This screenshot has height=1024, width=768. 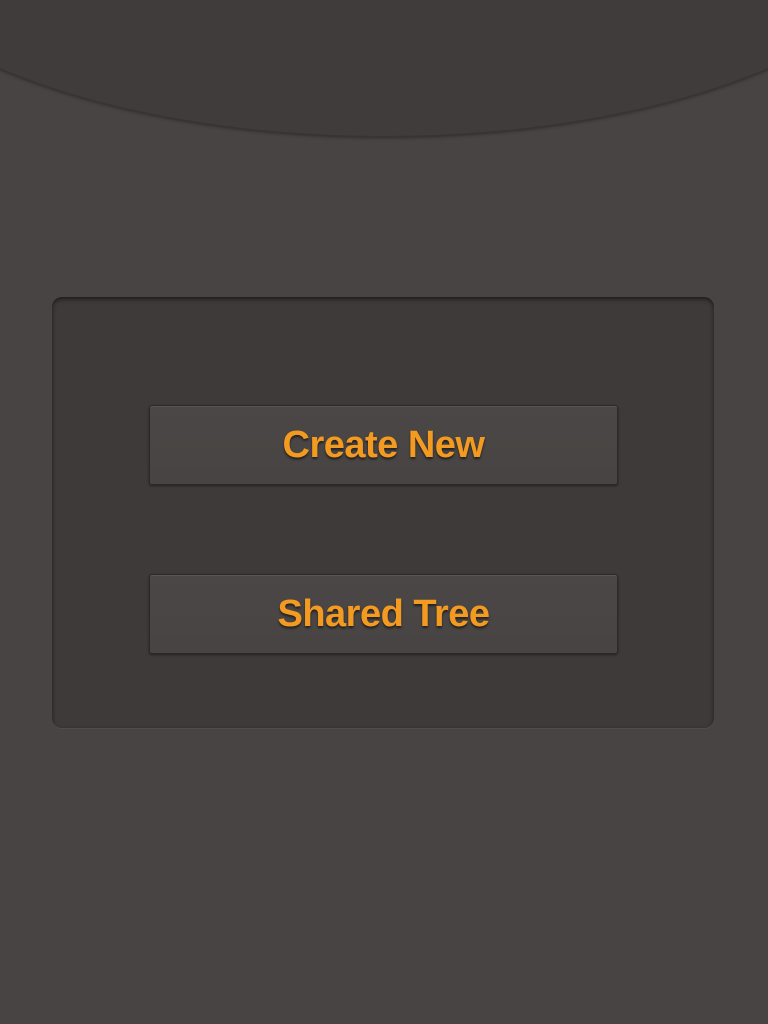 I want to click on create-new-button: Create New, so click(x=383, y=445).